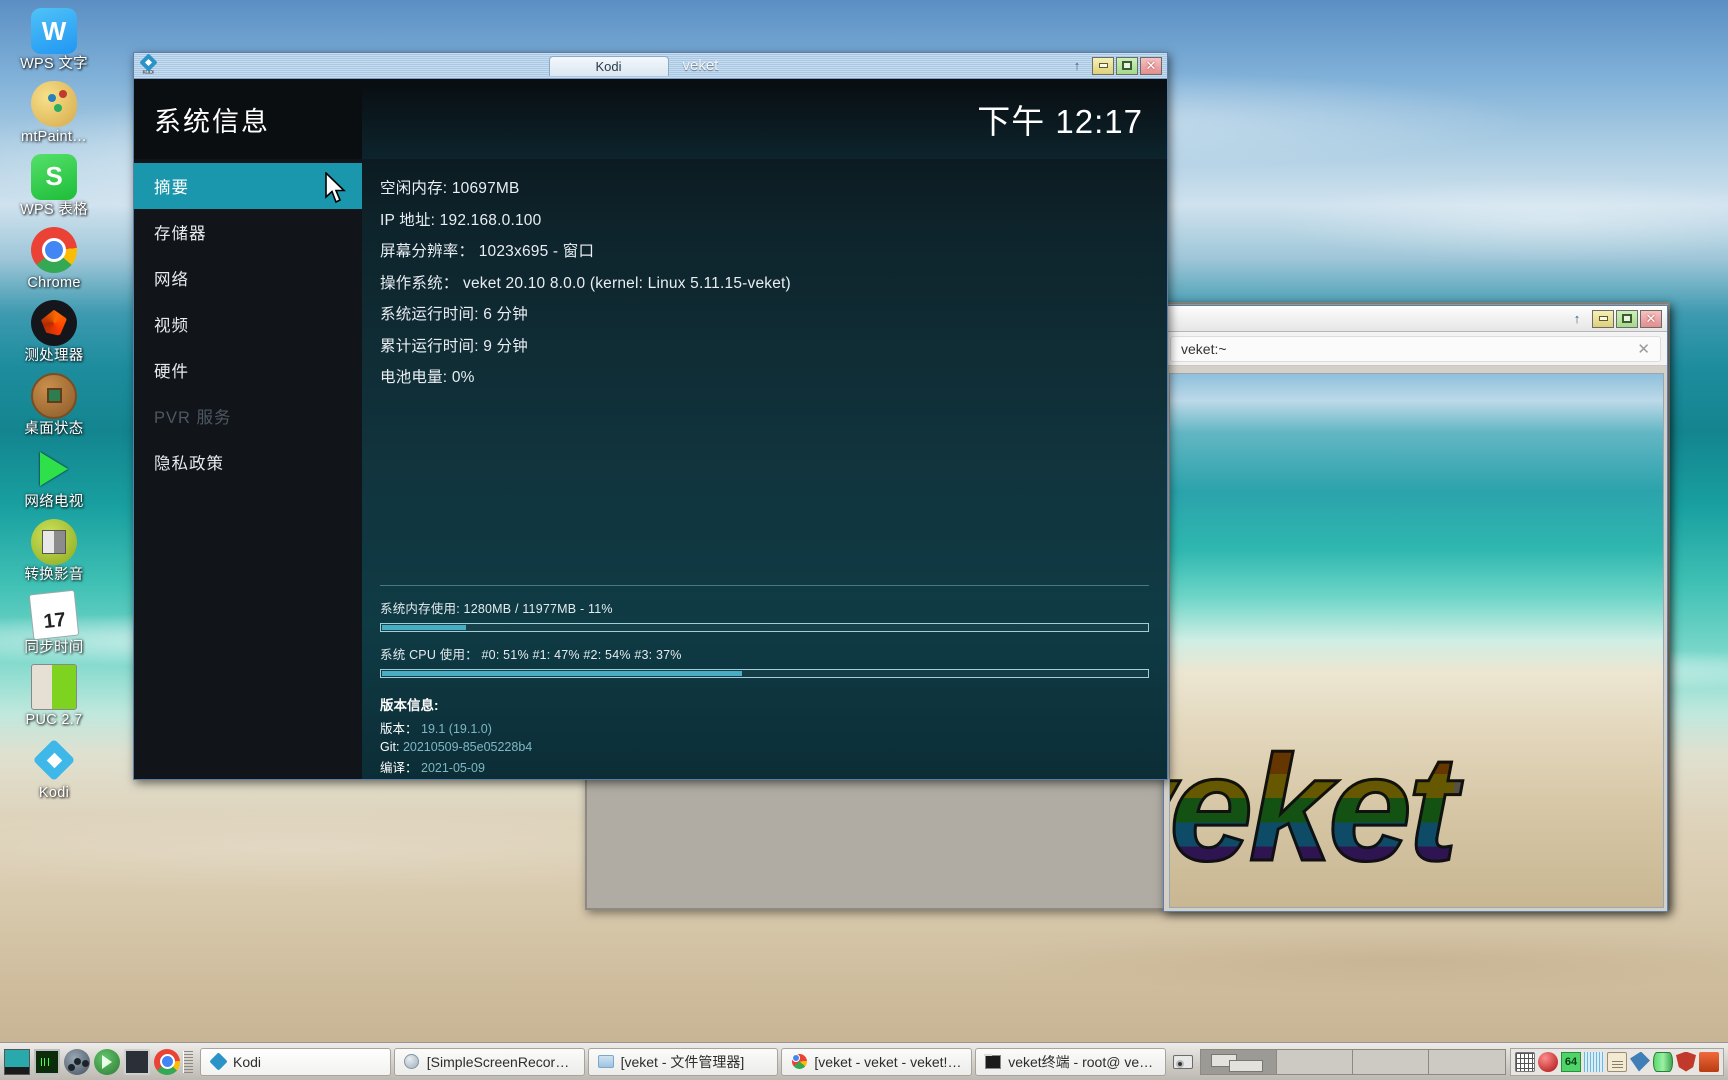 The height and width of the screenshot is (1080, 1728). What do you see at coordinates (409, 705) in the screenshot?
I see `version-info-title: 版本信息:` at bounding box center [409, 705].